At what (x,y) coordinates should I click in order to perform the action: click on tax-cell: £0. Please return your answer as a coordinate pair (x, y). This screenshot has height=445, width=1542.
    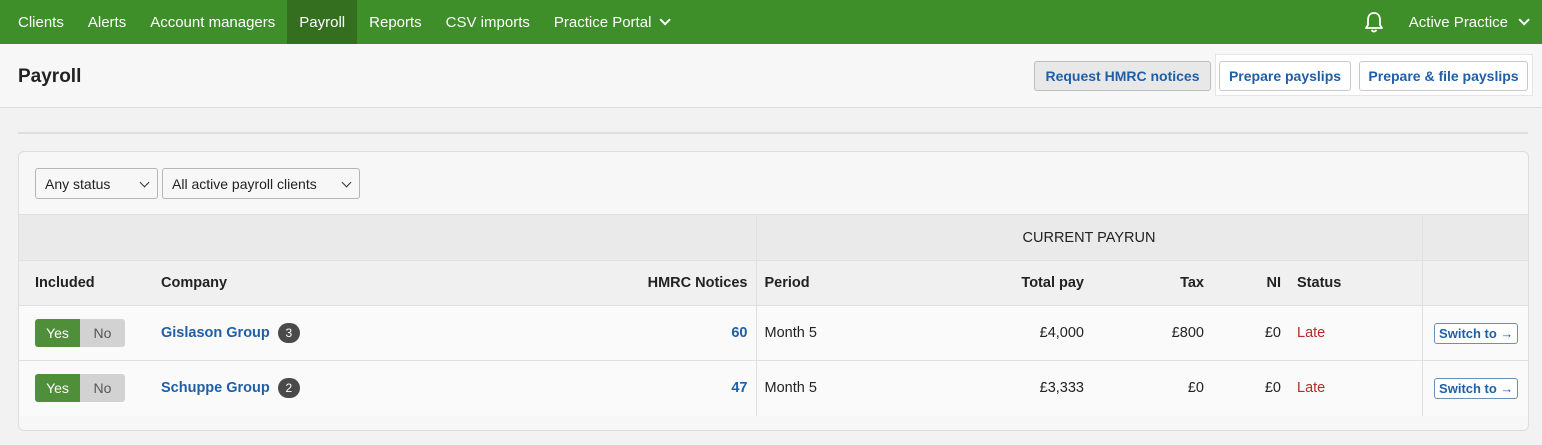
    Looking at the image, I should click on (1152, 388).